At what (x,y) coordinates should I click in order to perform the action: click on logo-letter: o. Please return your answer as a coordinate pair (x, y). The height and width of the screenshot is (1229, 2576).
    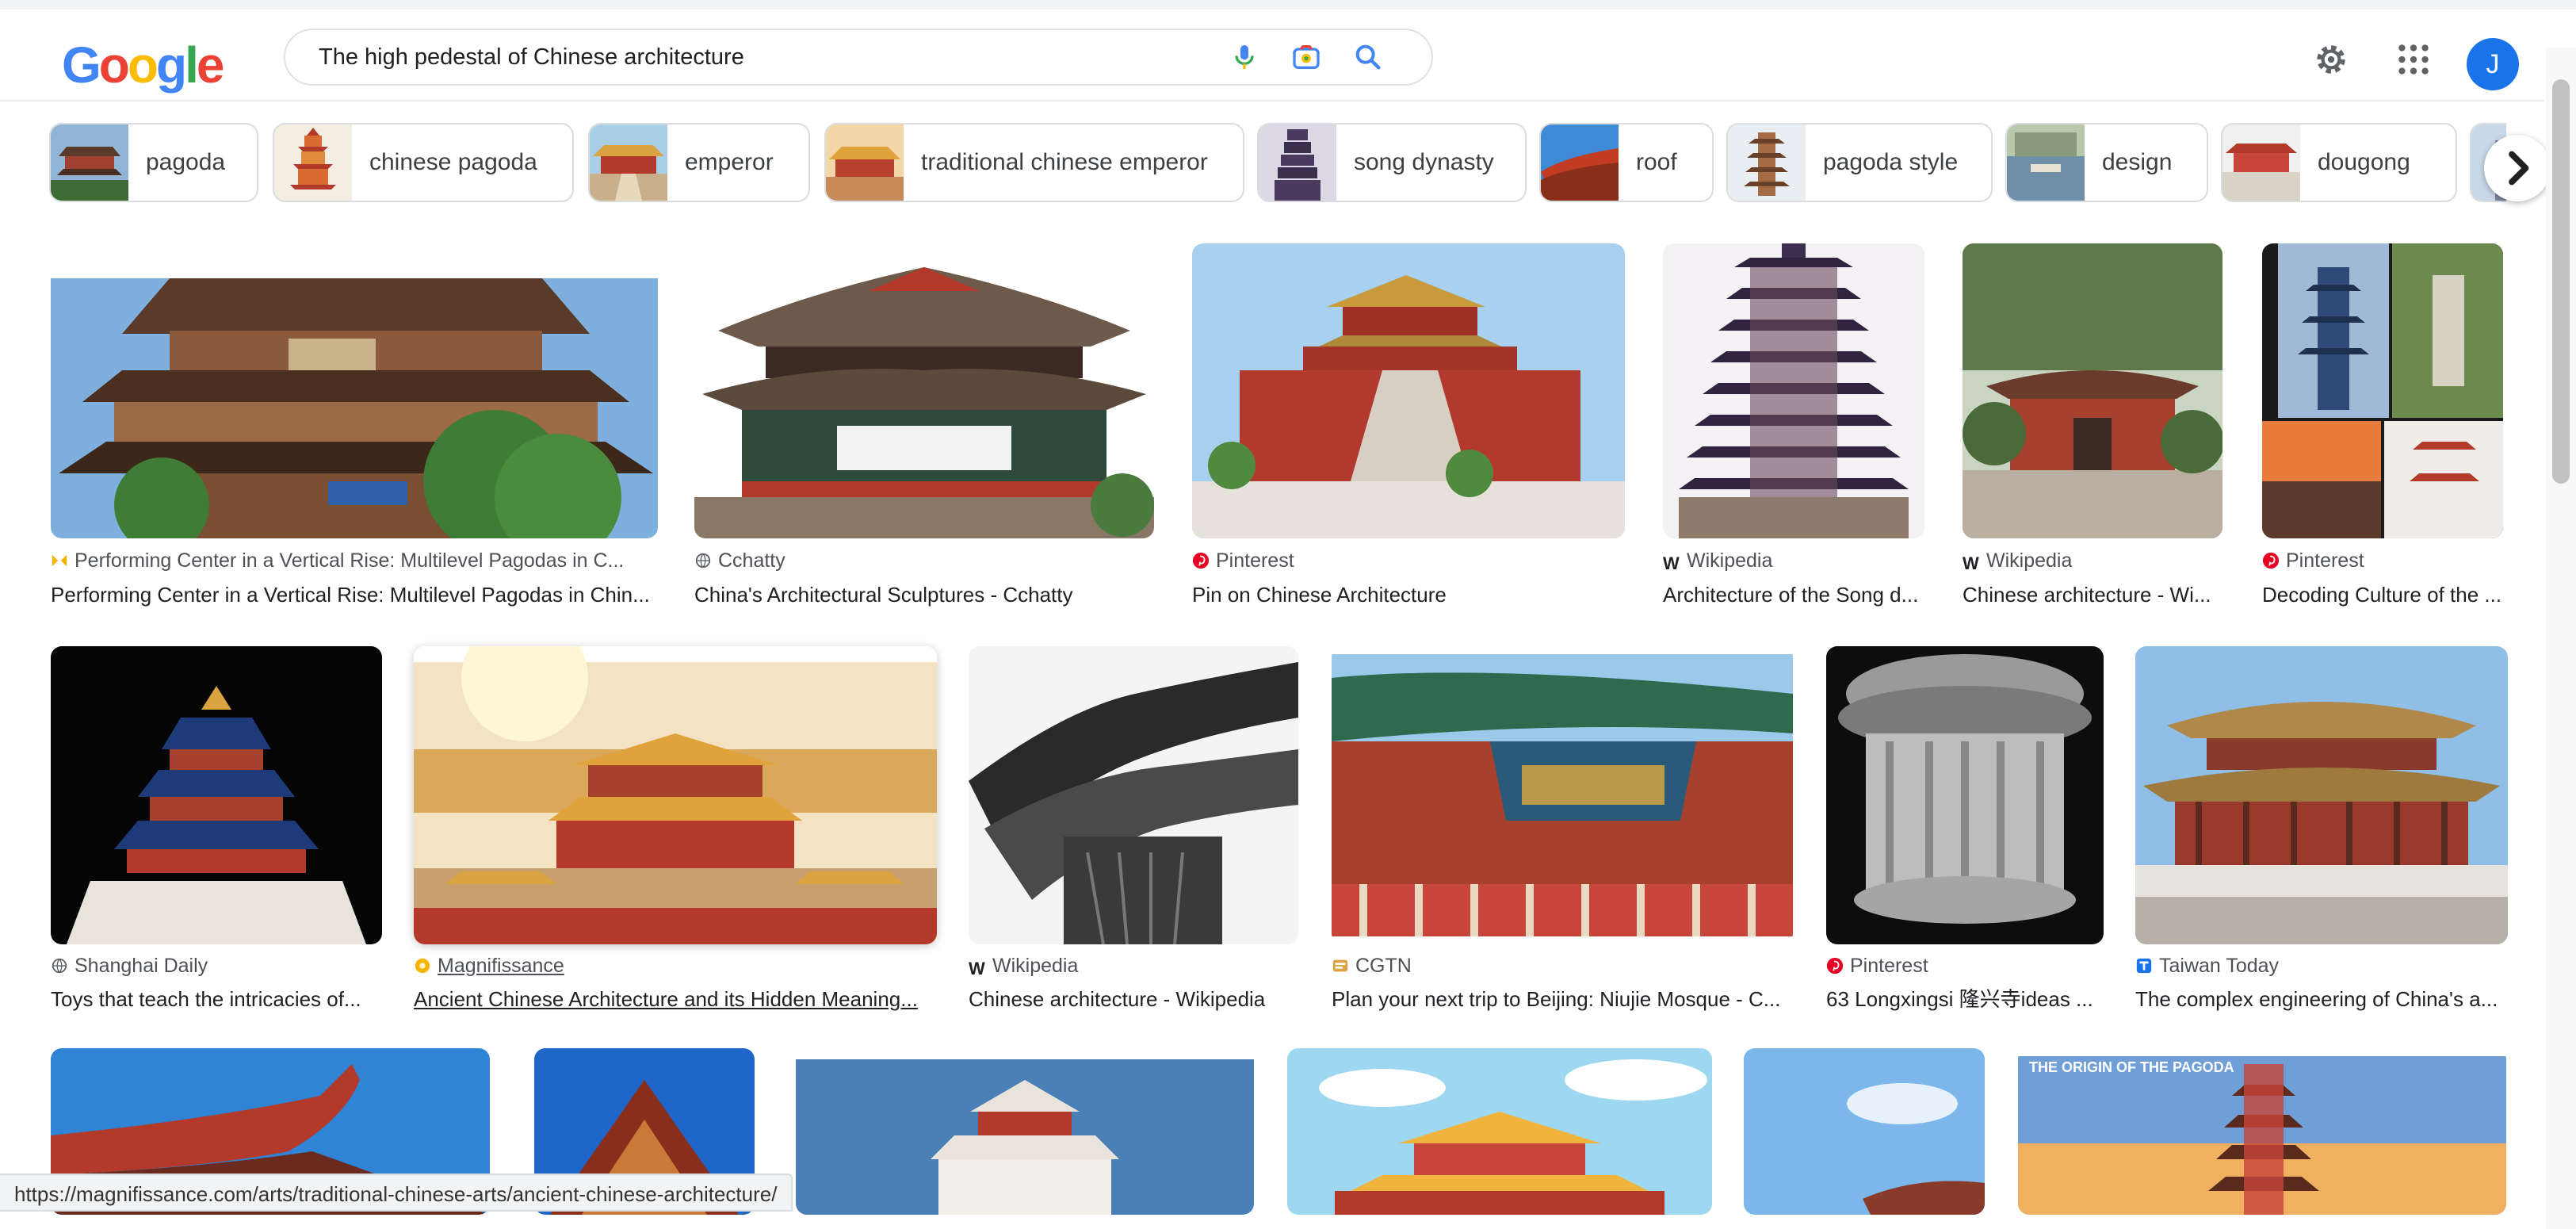
    Looking at the image, I should click on (143, 65).